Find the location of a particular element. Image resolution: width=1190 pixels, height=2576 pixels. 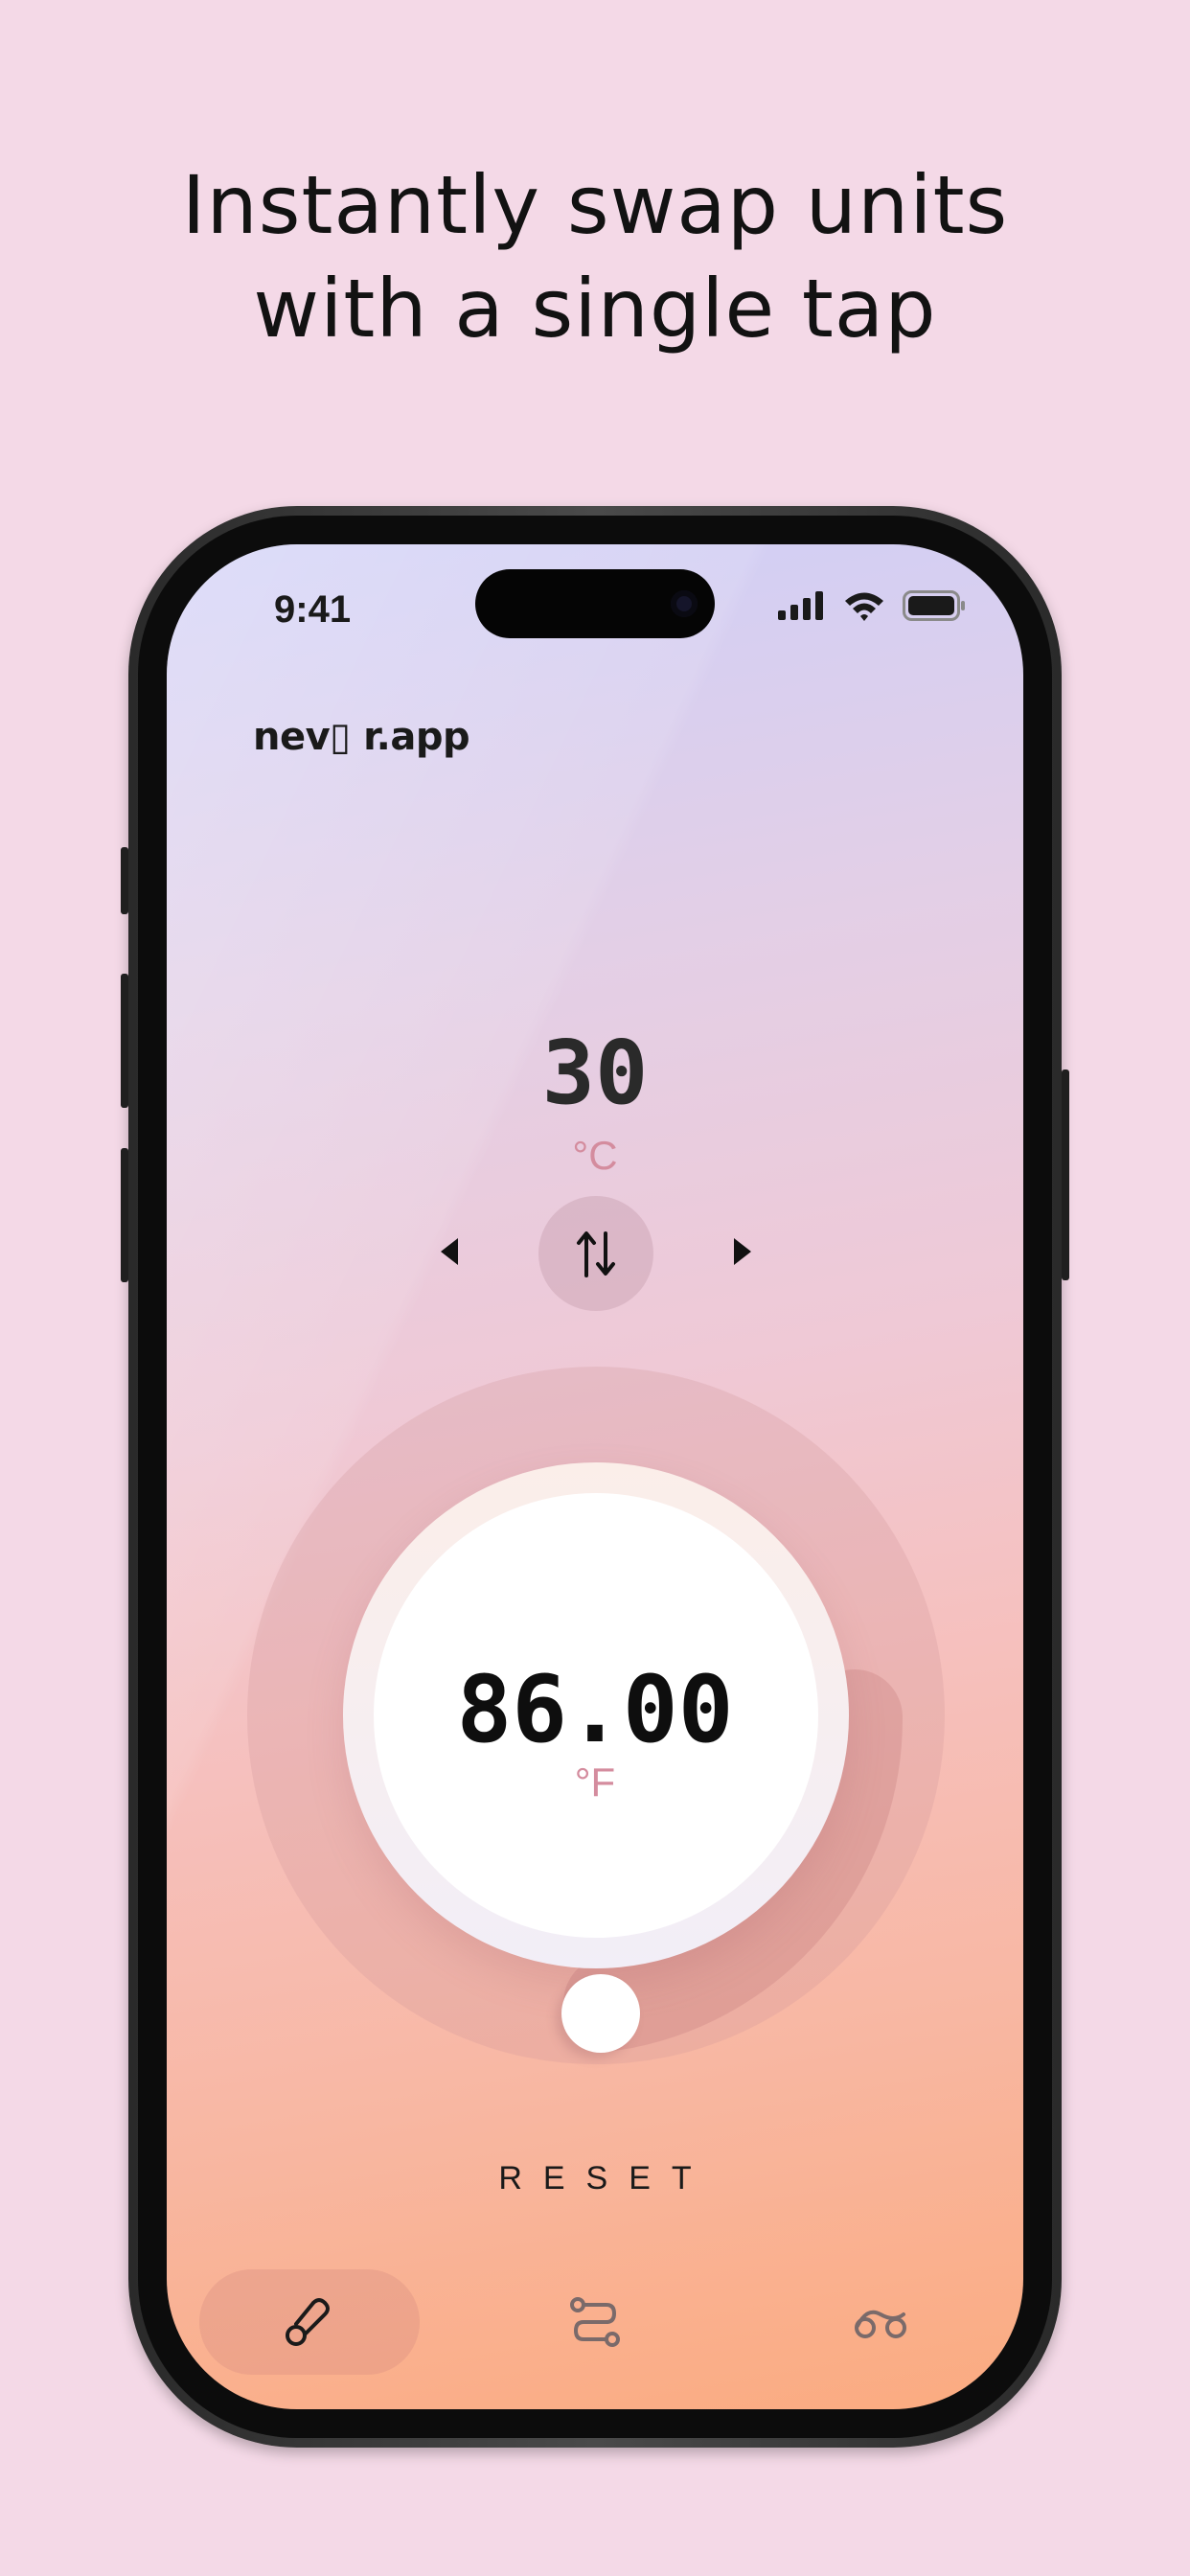

signal-icon is located at coordinates (801, 605).